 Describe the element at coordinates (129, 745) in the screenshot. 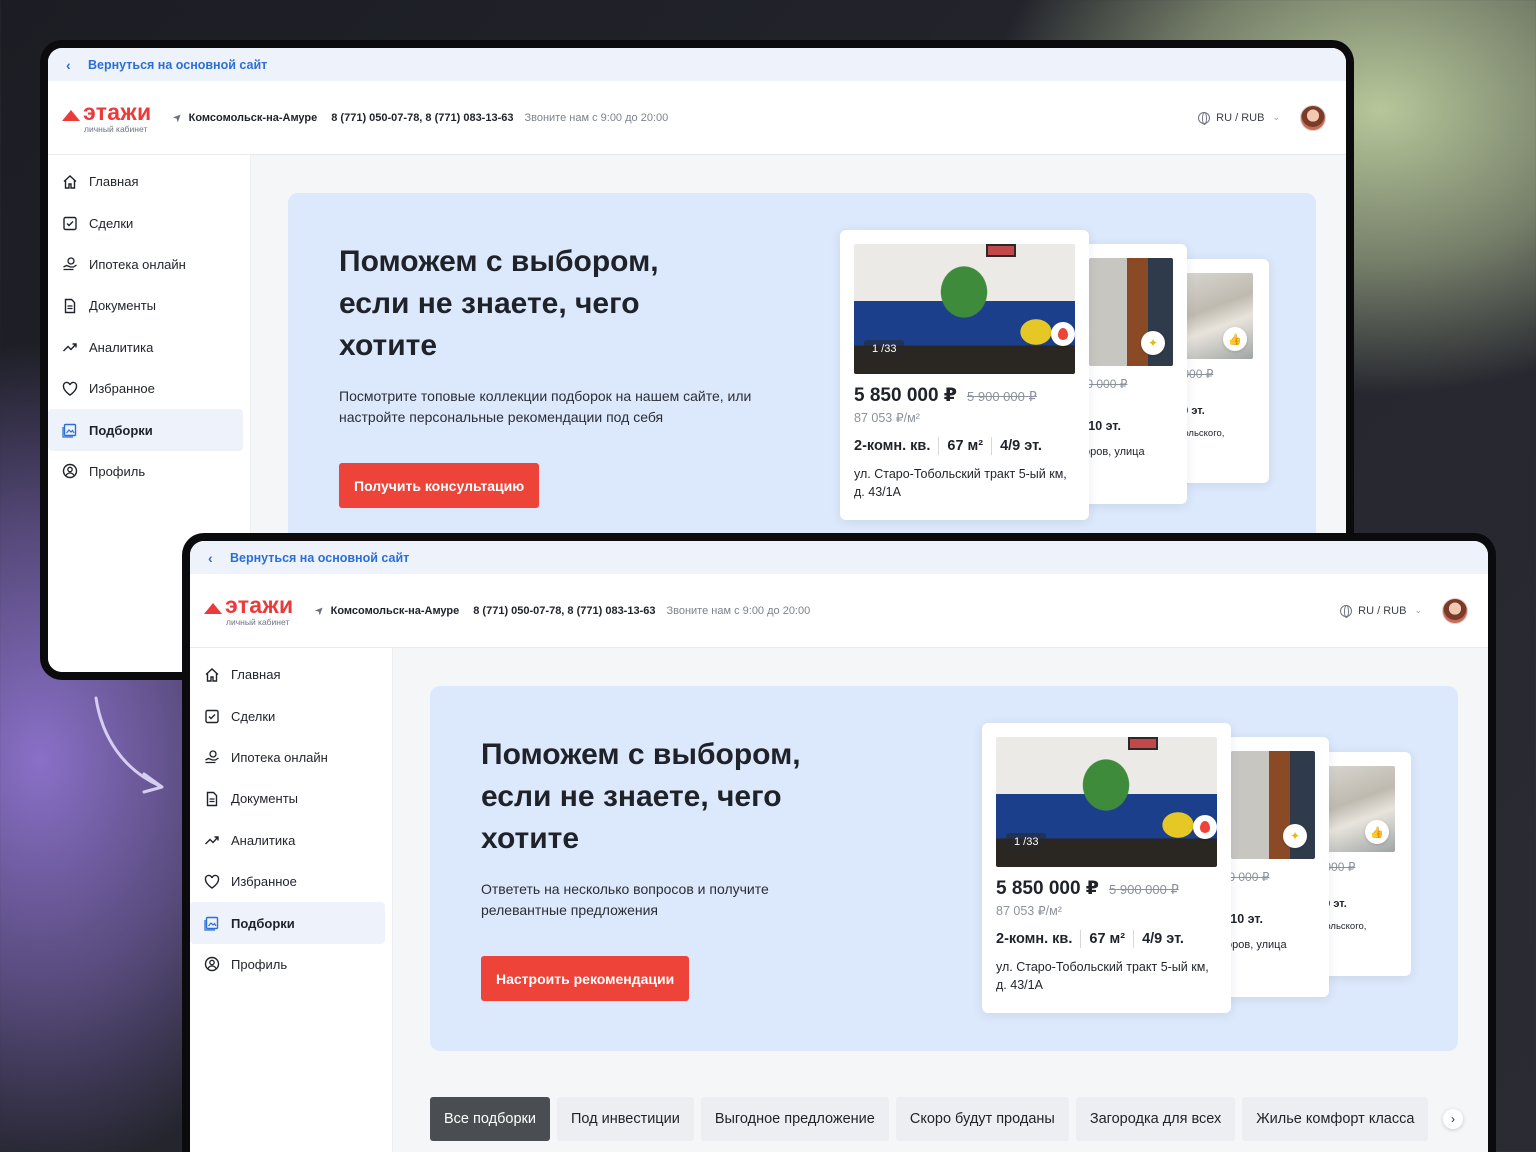

I see `transition-arrow-icon` at that location.